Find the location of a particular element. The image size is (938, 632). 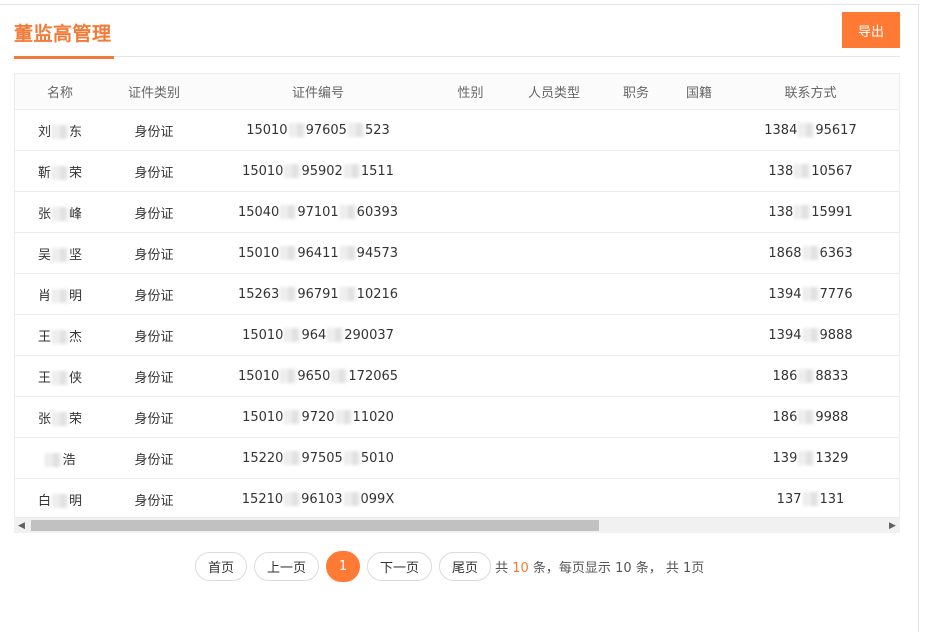

scroll-right-icon: ▶ is located at coordinates (892, 525).